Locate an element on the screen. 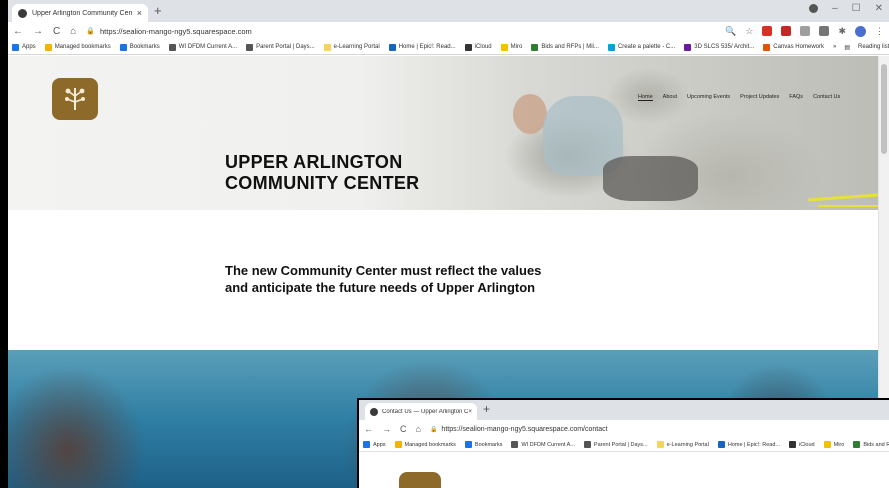 This screenshot has height=488, width=889. extensions-puzzle-icon: ✱ is located at coordinates (842, 31).